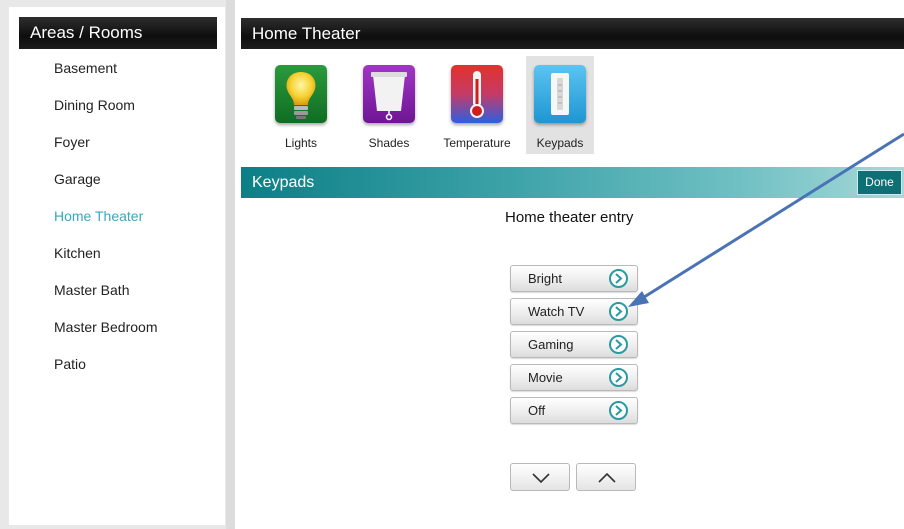  Describe the element at coordinates (105, 149) in the screenshot. I see `room-item-foyer: Foyer` at that location.